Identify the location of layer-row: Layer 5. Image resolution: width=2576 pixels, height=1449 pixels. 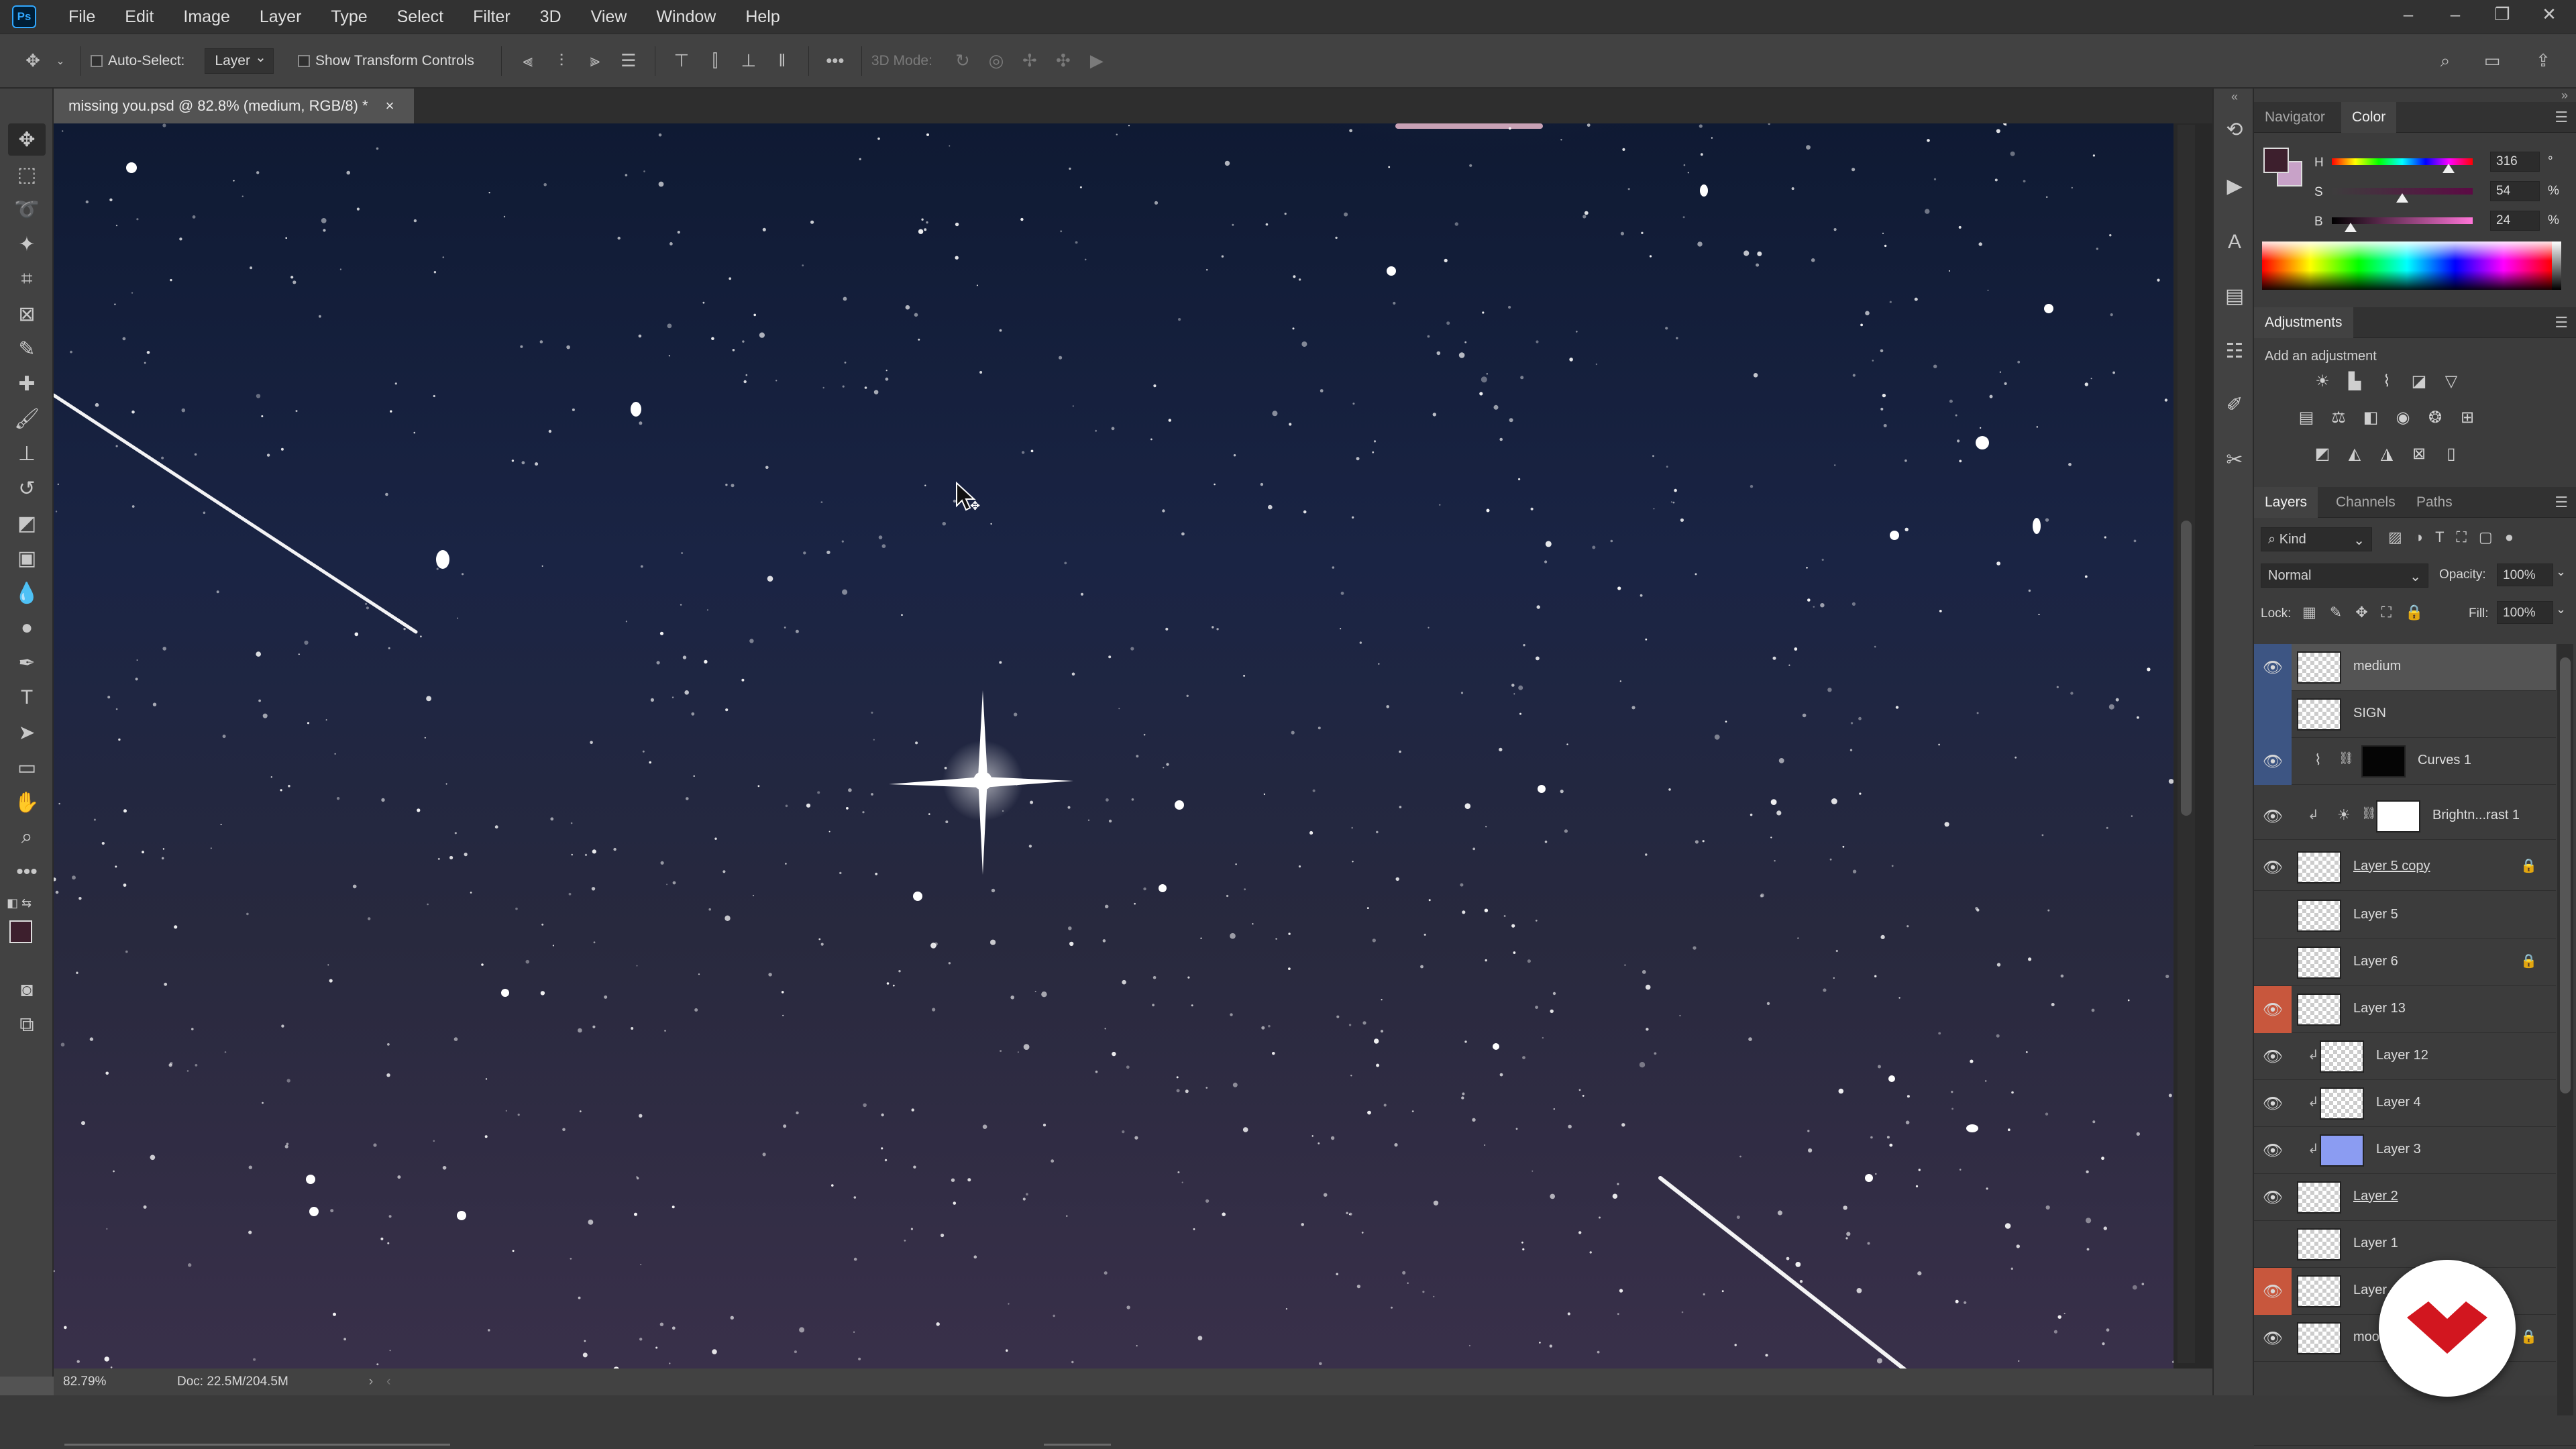
(2405, 915).